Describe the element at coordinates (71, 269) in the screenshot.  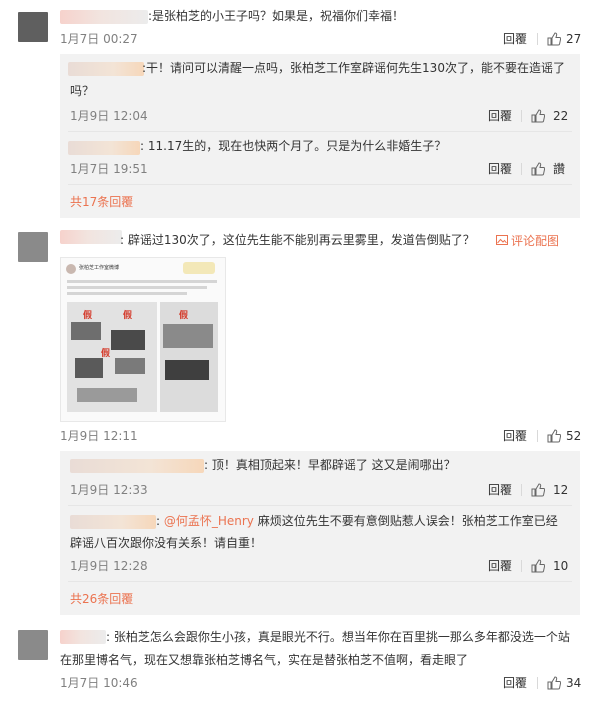
I see `post-avatar` at that location.